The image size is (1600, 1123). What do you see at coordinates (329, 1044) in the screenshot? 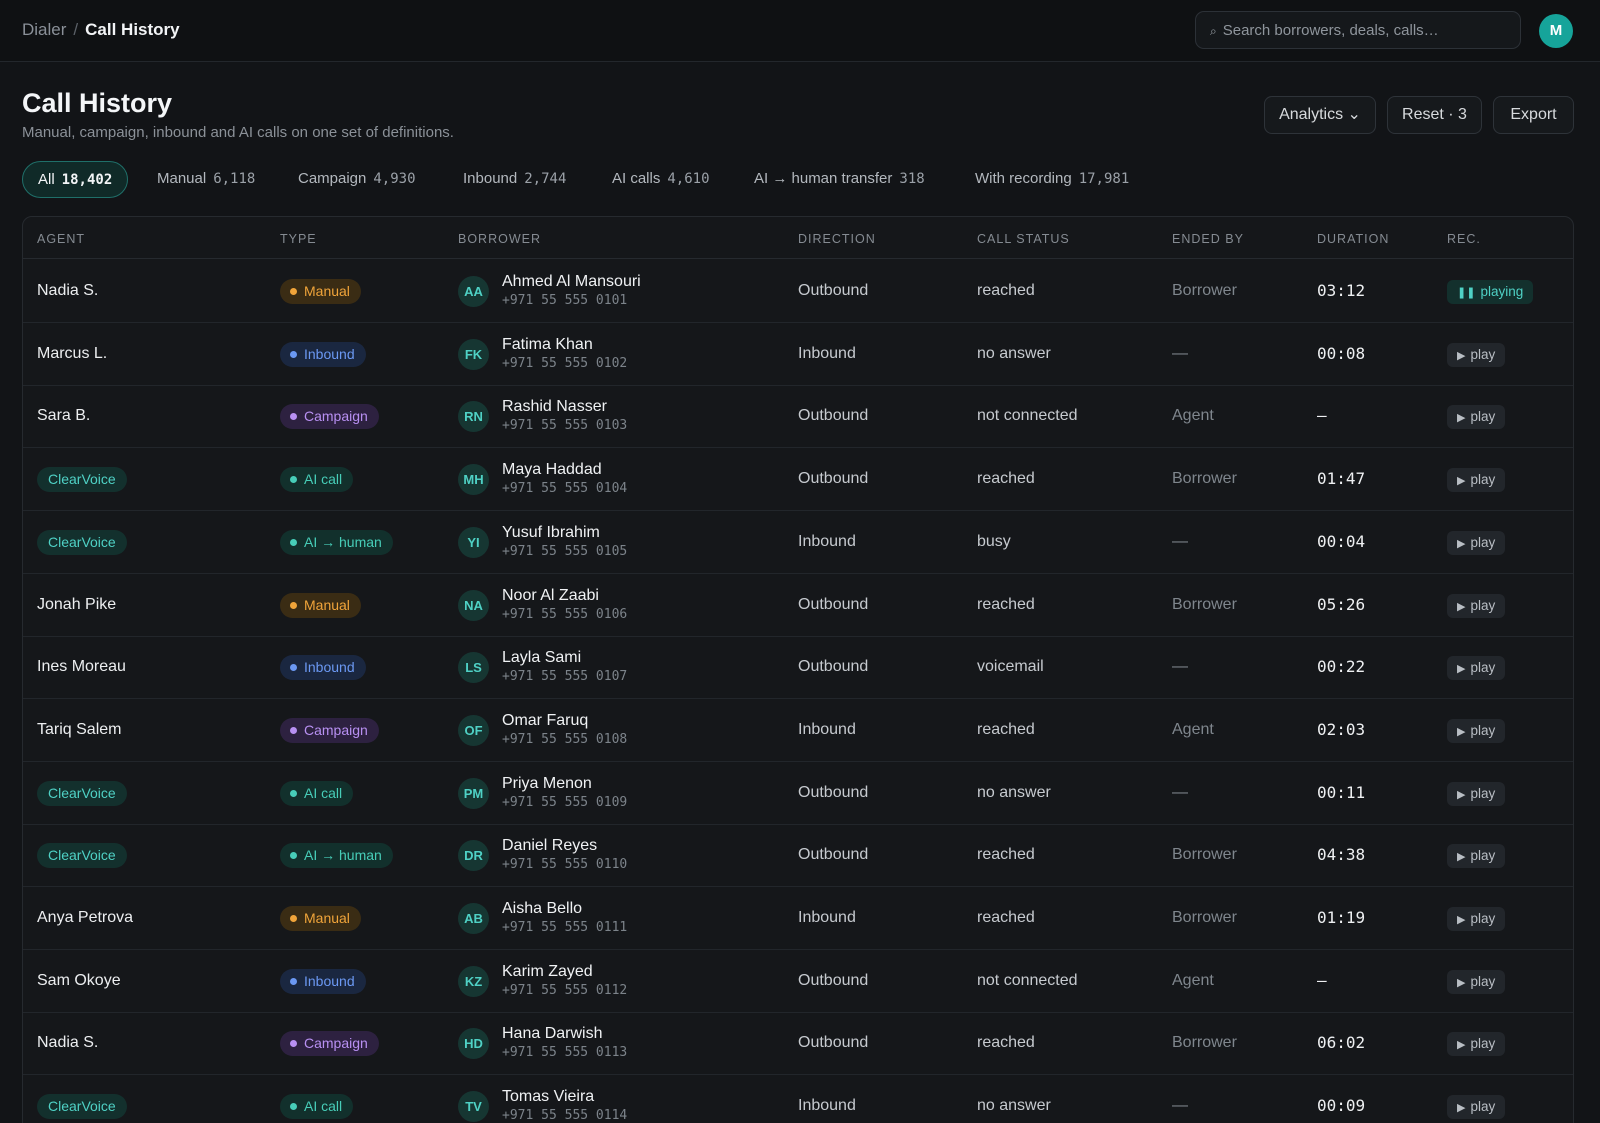
I see `type-badge: Campaign` at bounding box center [329, 1044].